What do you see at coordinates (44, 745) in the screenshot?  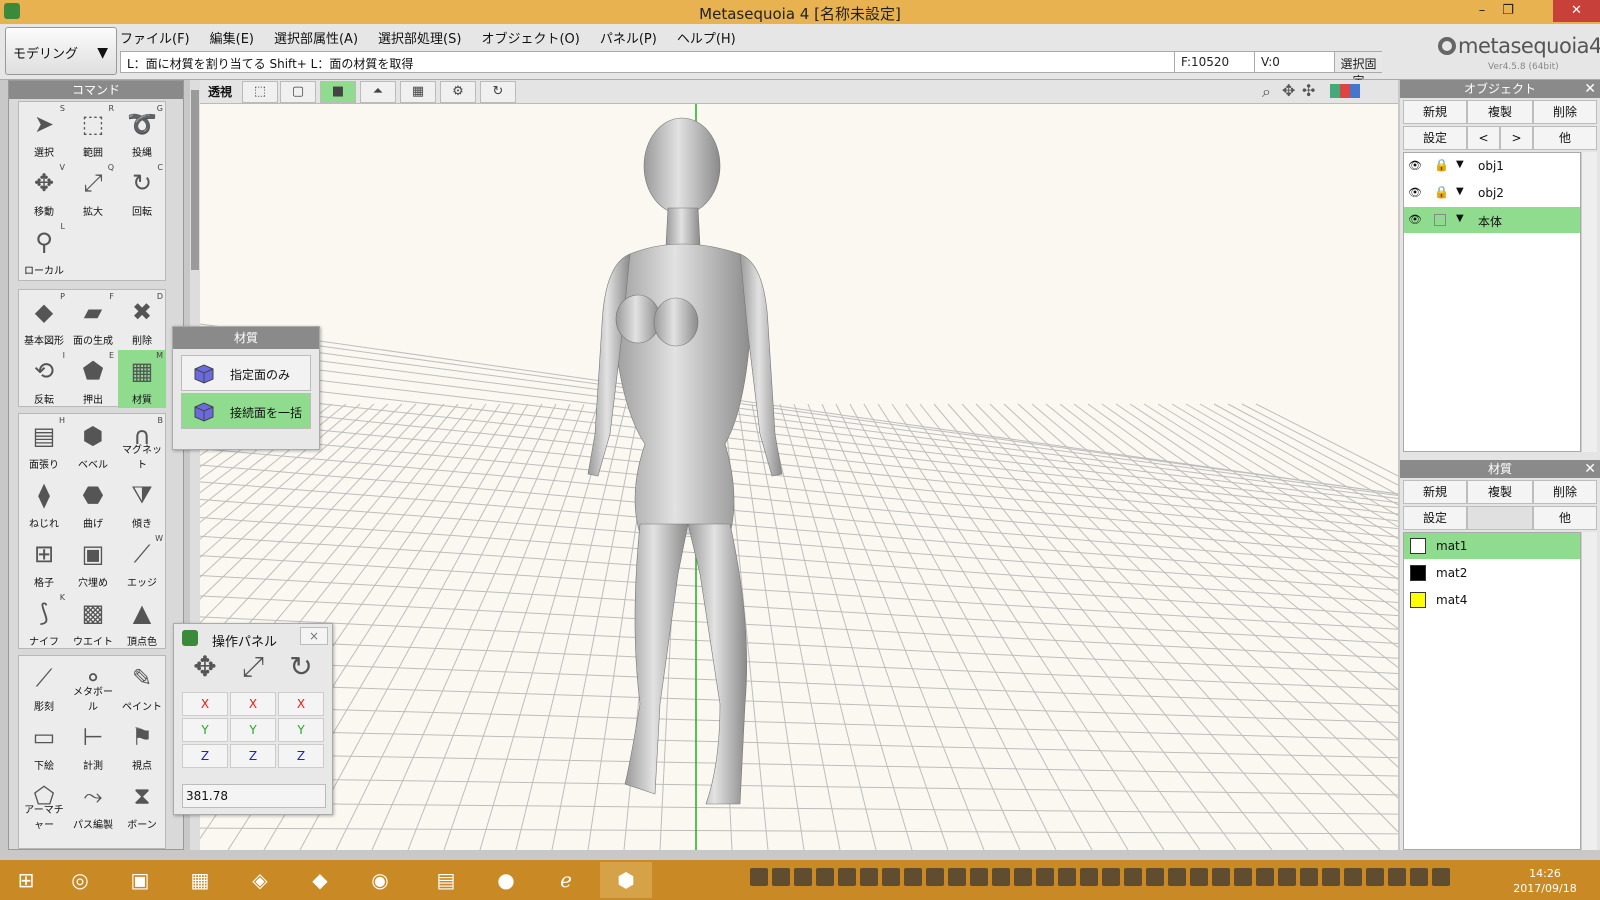 I see `command-button: ▭ 下絵` at bounding box center [44, 745].